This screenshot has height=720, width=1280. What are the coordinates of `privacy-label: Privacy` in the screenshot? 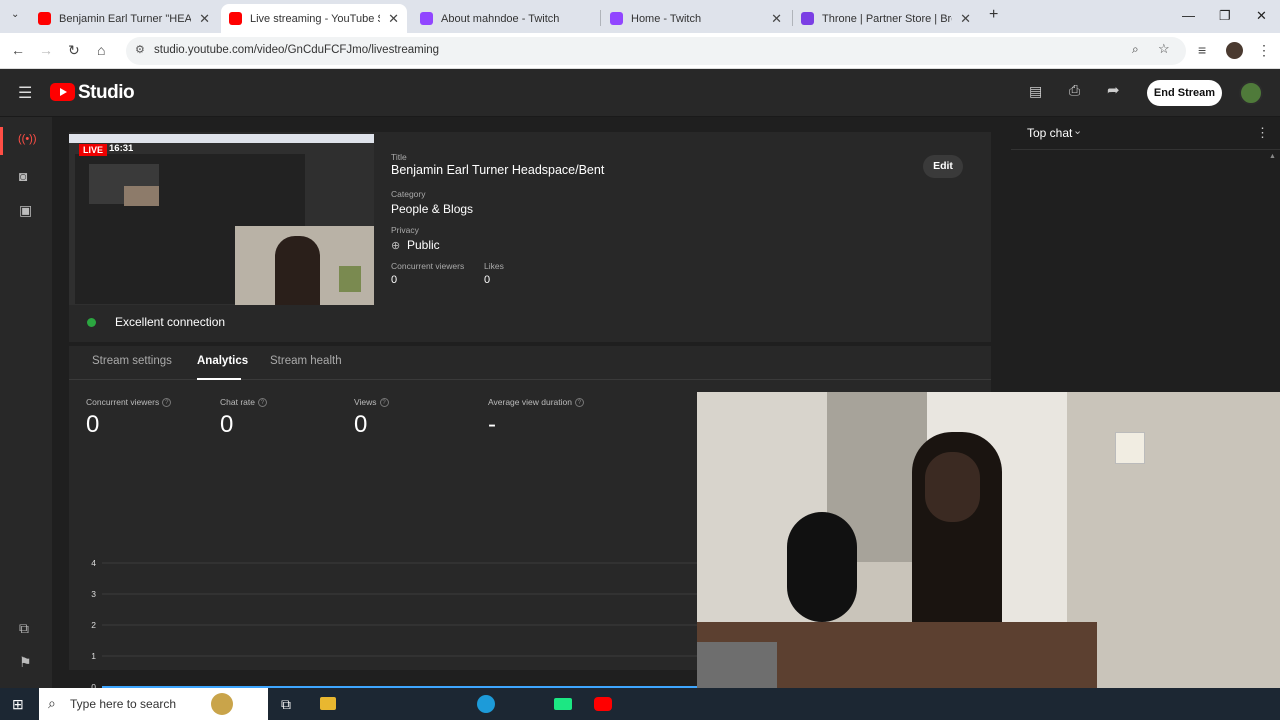 It's located at (405, 230).